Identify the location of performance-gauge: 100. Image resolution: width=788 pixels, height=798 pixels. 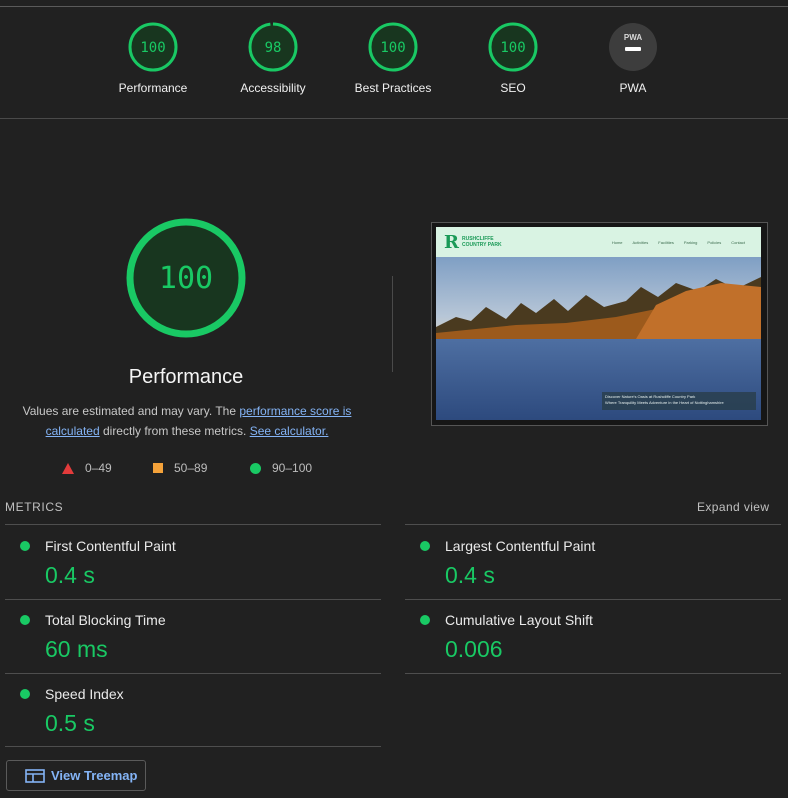
(186, 278).